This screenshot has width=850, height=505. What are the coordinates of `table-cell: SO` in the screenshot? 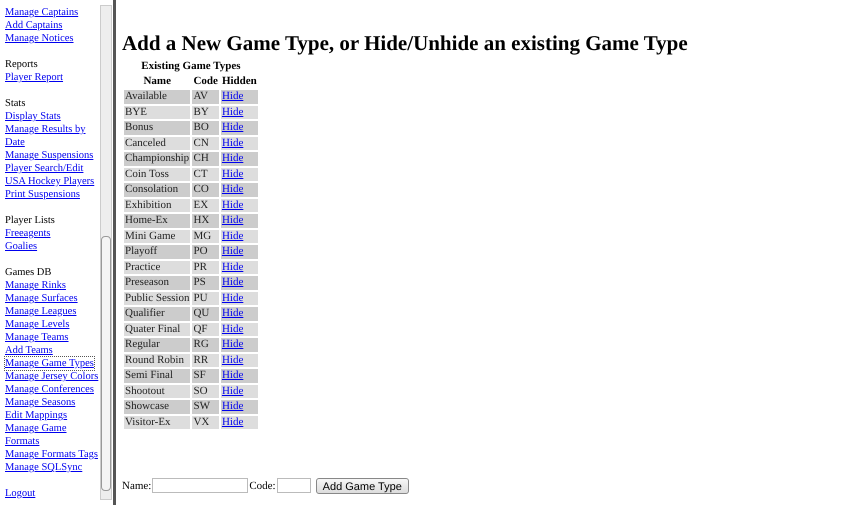 It's located at (205, 391).